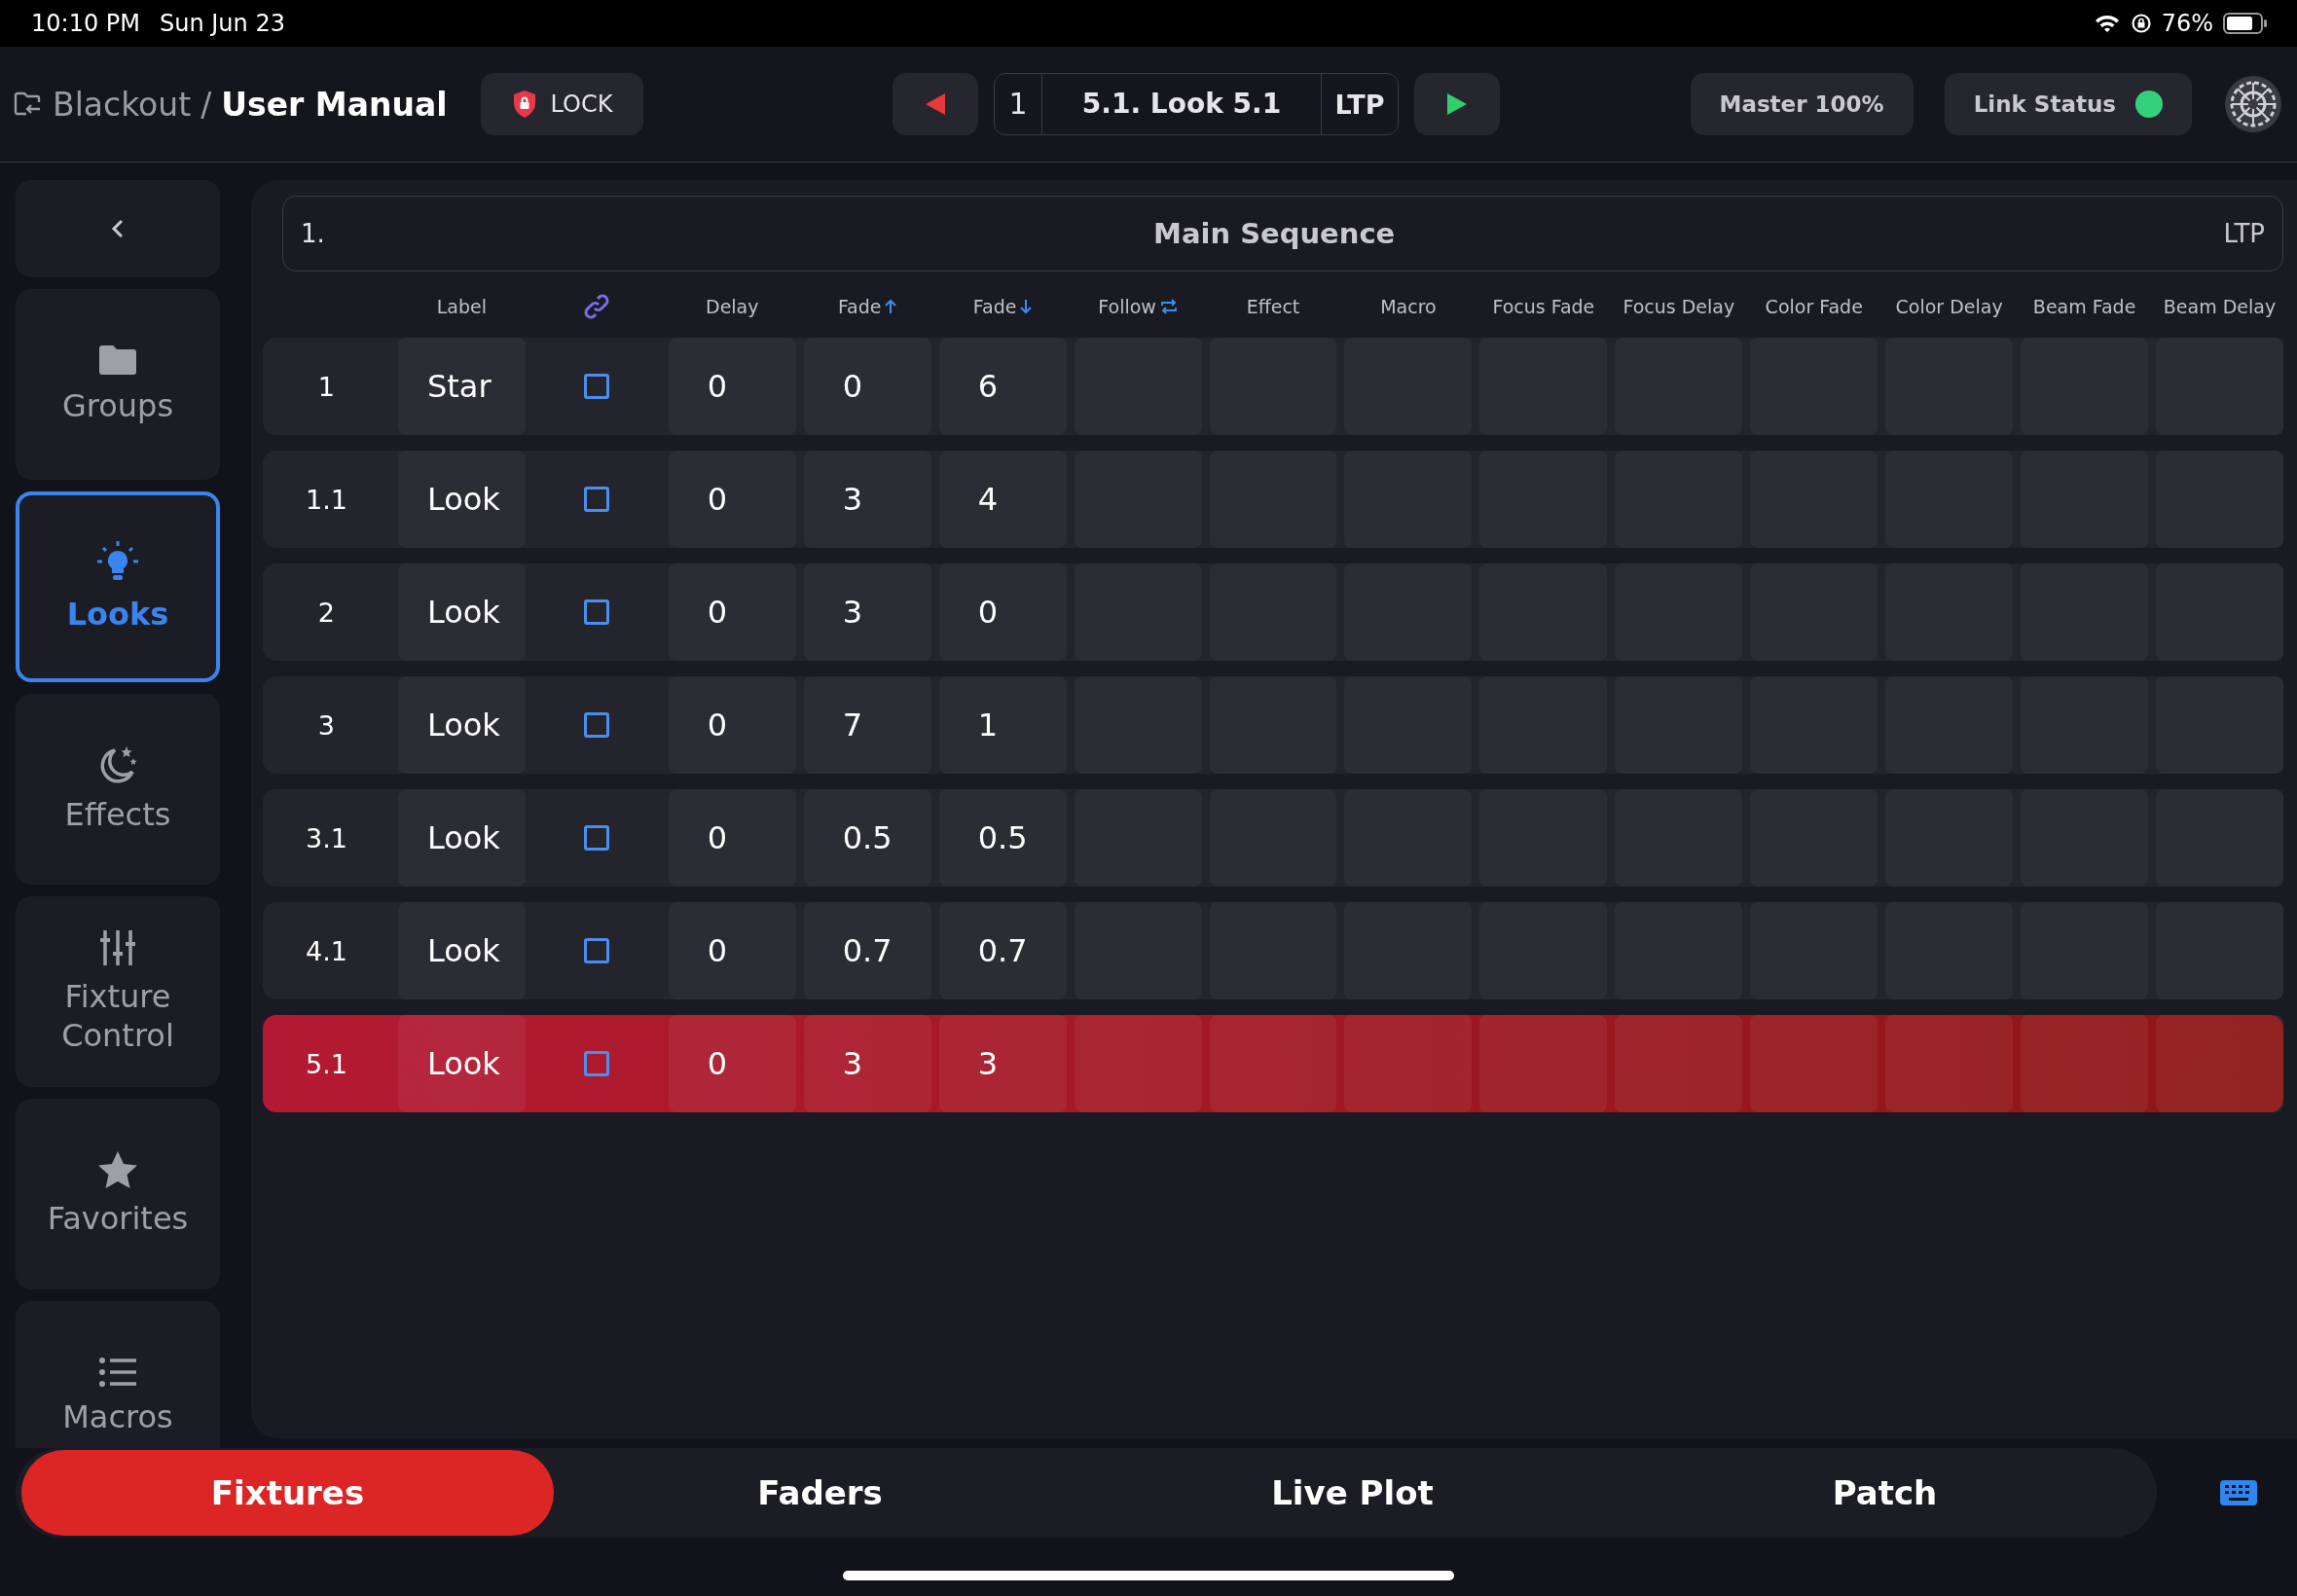 The image size is (2297, 1596). I want to click on lock-button: LOCK, so click(562, 104).